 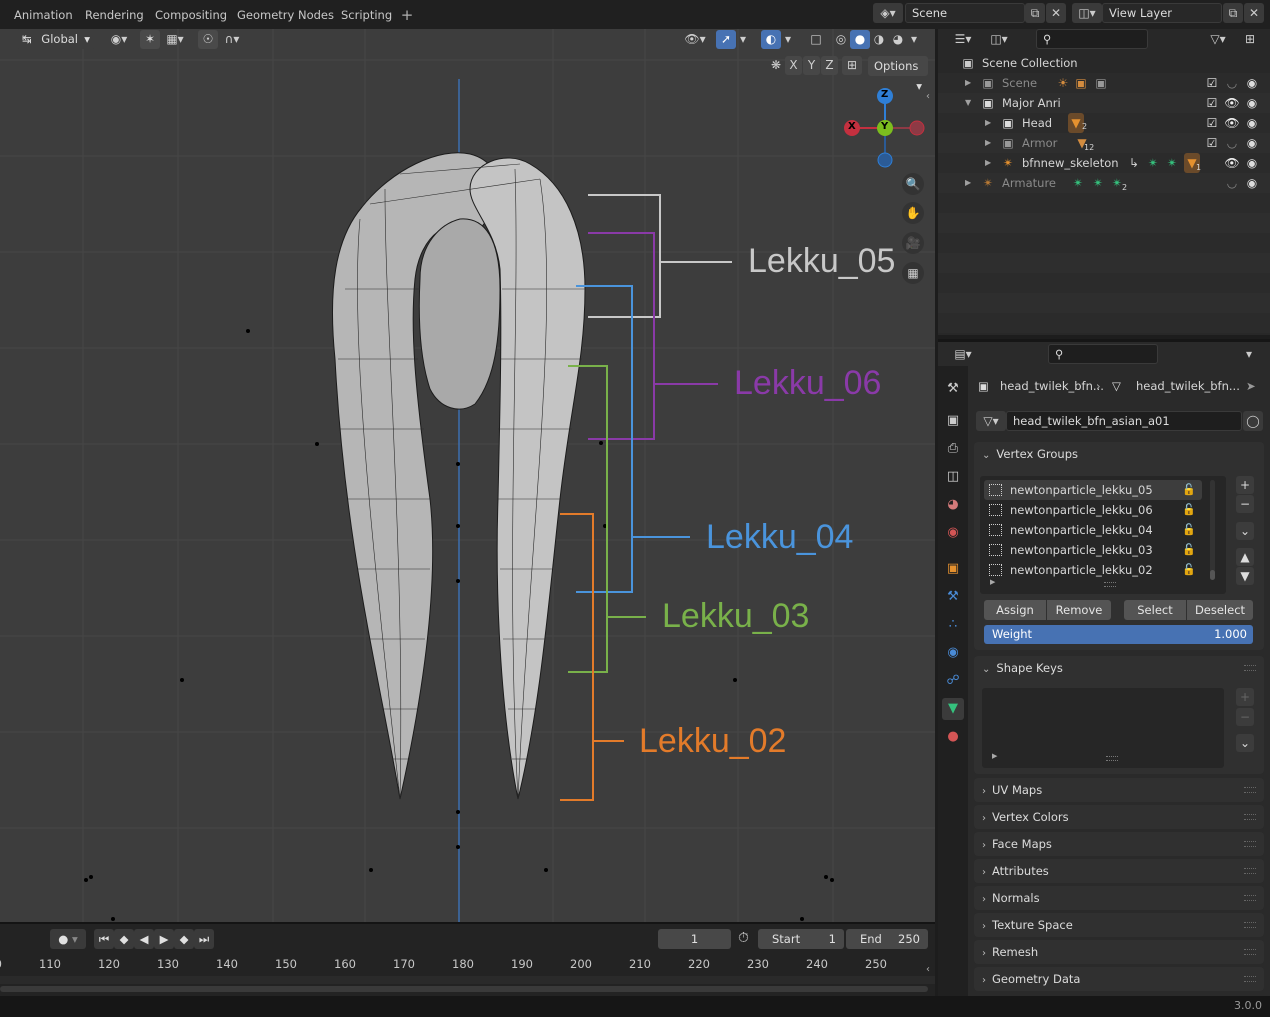 I want to click on physics-tab-icon: ◉, so click(x=953, y=653).